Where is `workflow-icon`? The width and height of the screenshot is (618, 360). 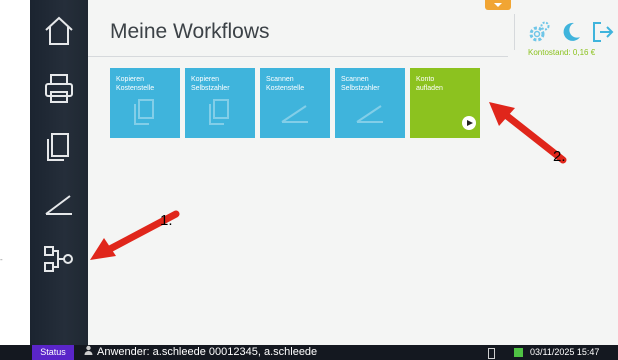
workflow-icon is located at coordinates (59, 259).